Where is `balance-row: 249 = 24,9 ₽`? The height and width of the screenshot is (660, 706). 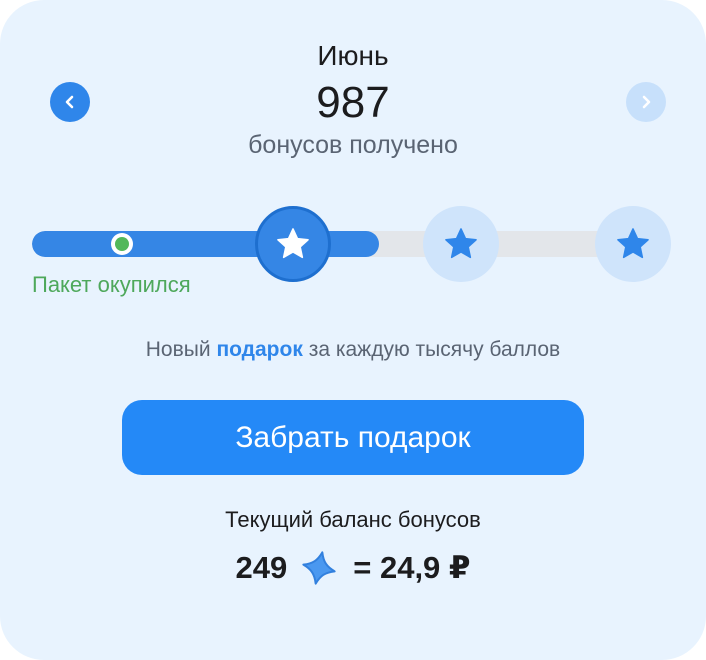 balance-row: 249 = 24,9 ₽ is located at coordinates (353, 568).